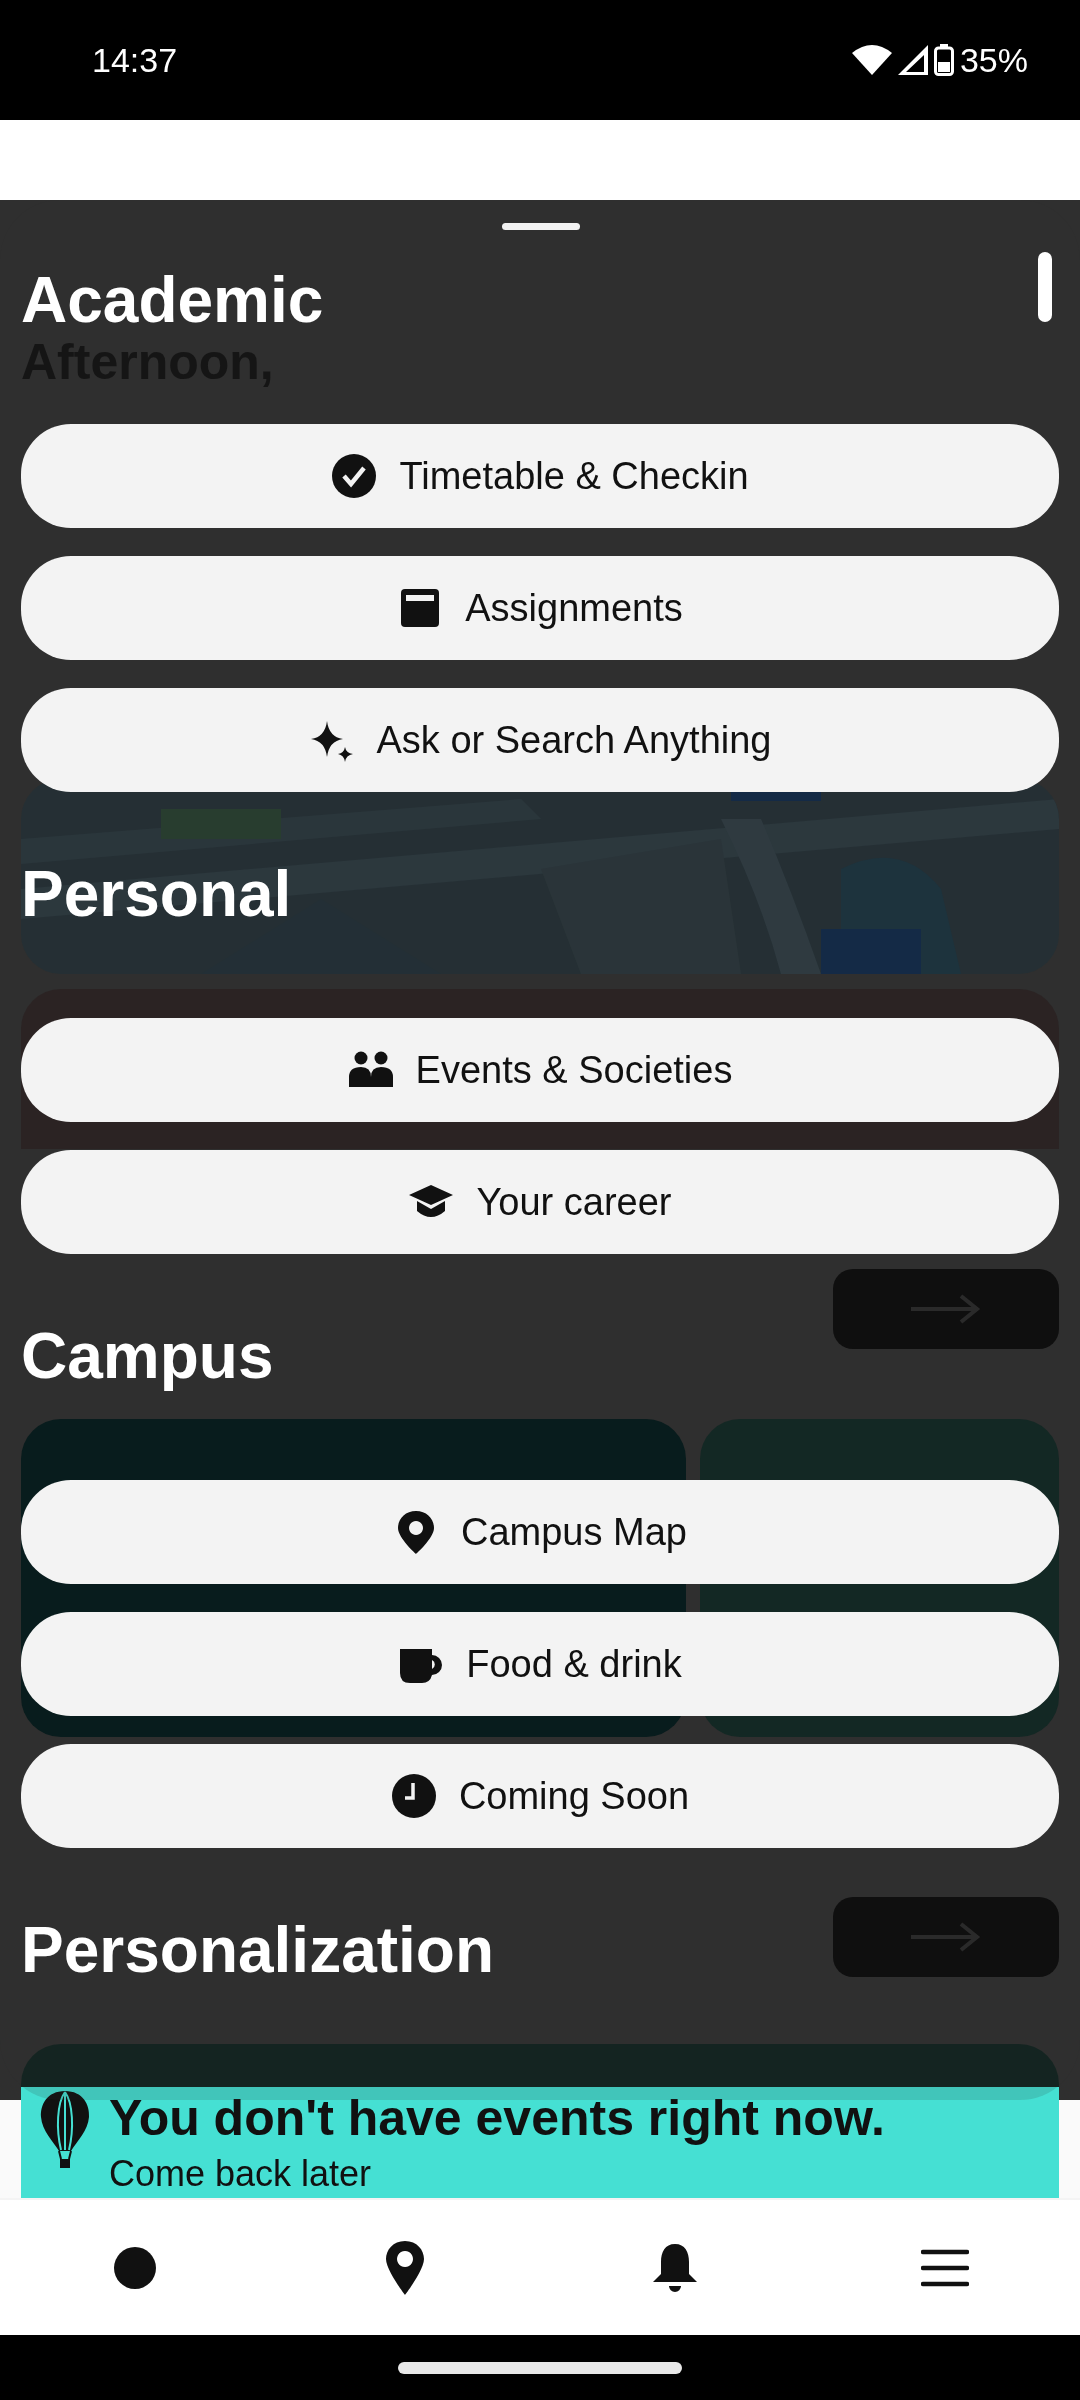  Describe the element at coordinates (354, 476) in the screenshot. I see `check-circle-icon` at that location.